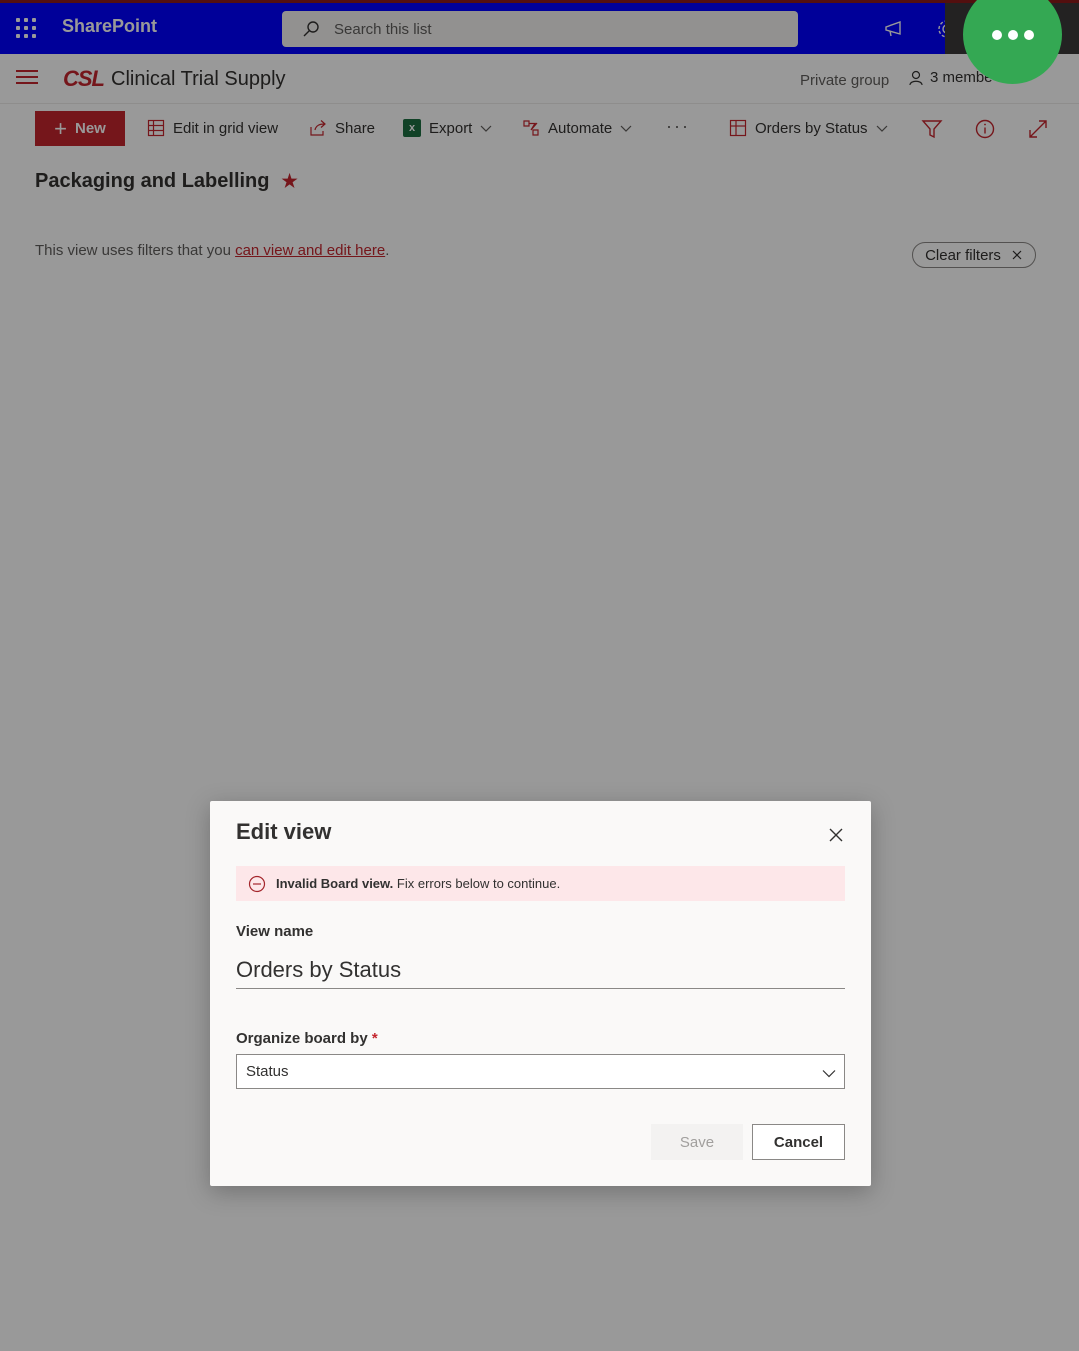 The width and height of the screenshot is (1079, 1351). I want to click on error-title: Invalid Board view., so click(335, 883).